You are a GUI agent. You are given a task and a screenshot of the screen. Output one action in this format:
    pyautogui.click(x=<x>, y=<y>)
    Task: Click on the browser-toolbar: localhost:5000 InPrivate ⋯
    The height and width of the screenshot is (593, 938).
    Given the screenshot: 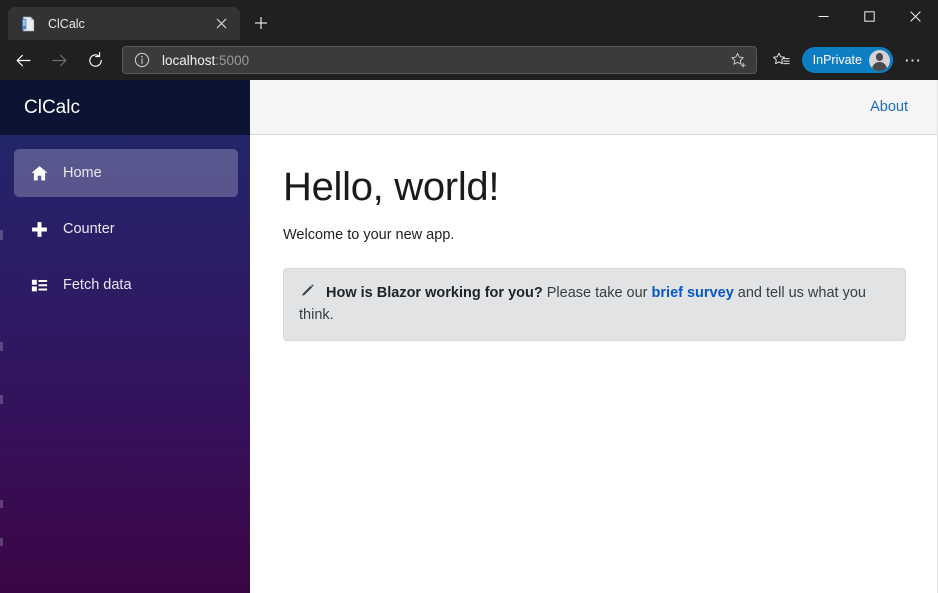 What is the action you would take?
    pyautogui.click(x=469, y=60)
    